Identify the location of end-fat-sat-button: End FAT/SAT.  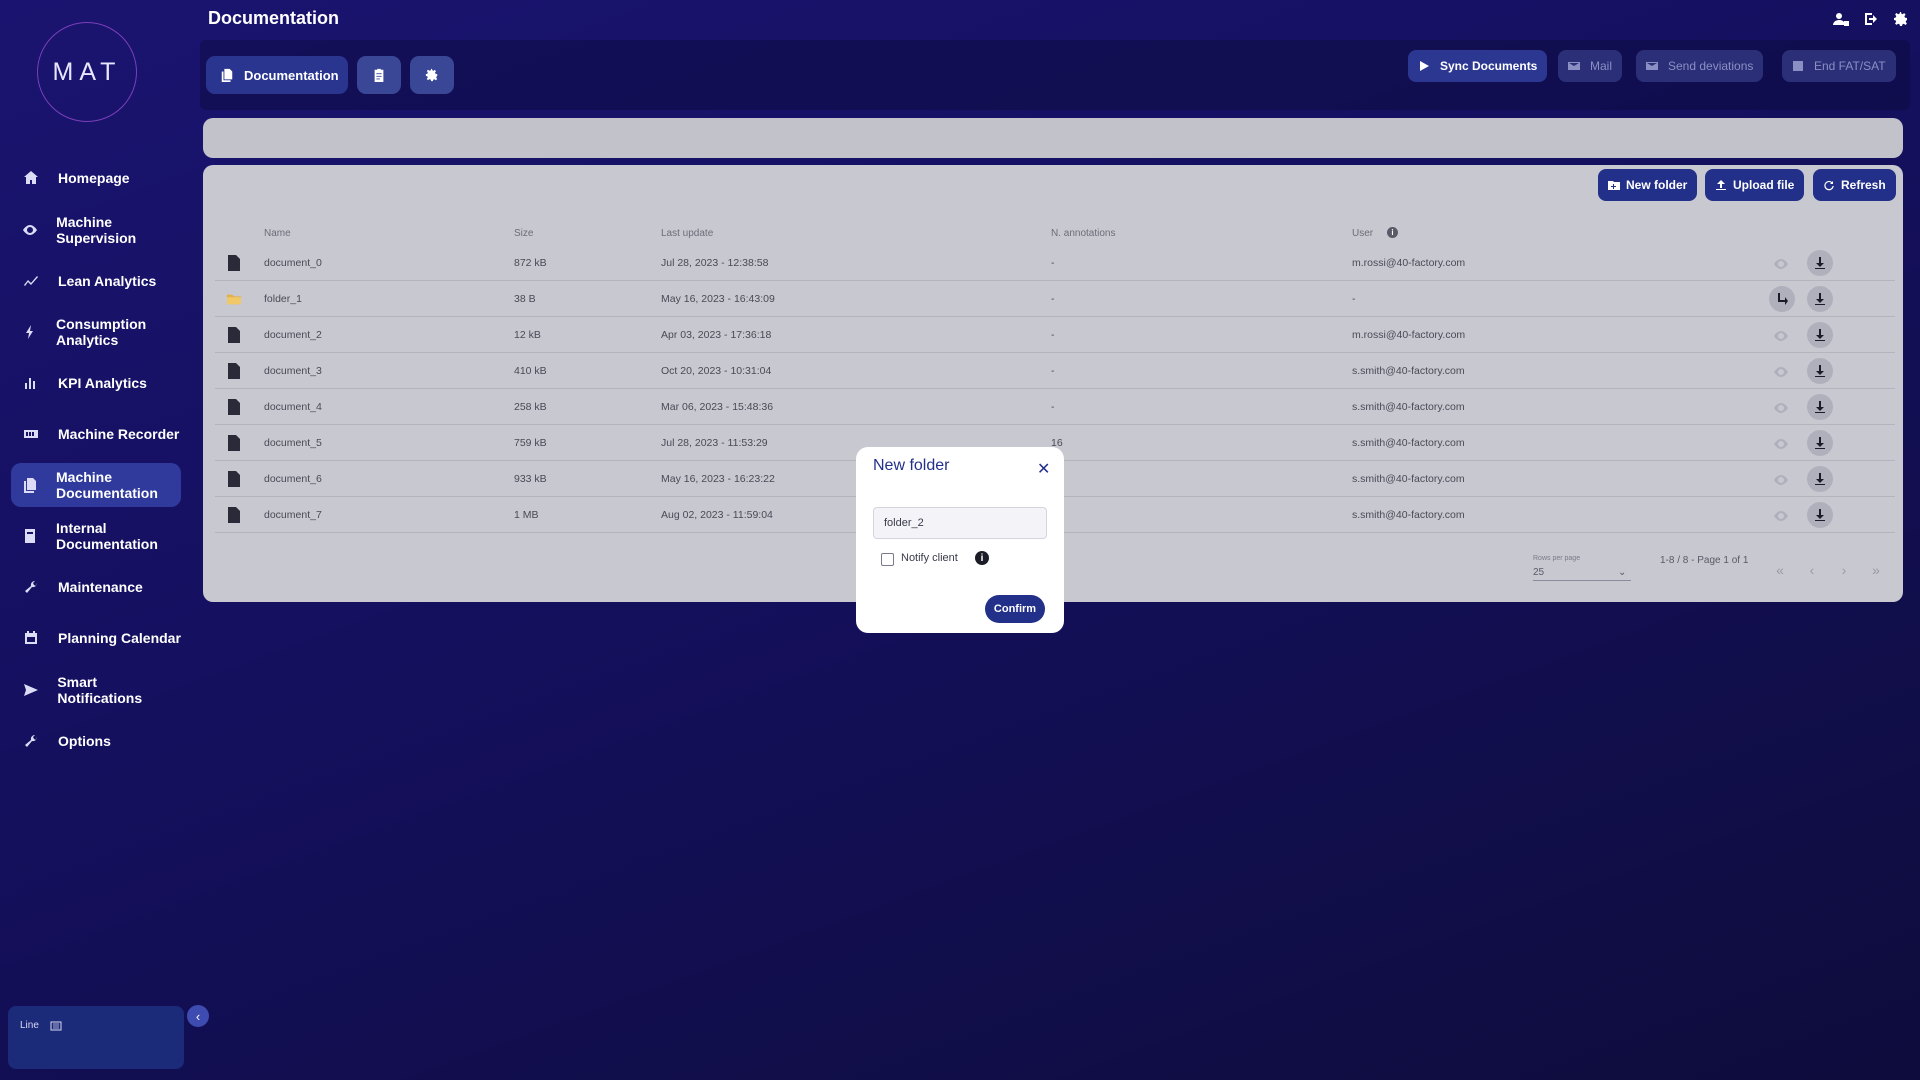
(1839, 66).